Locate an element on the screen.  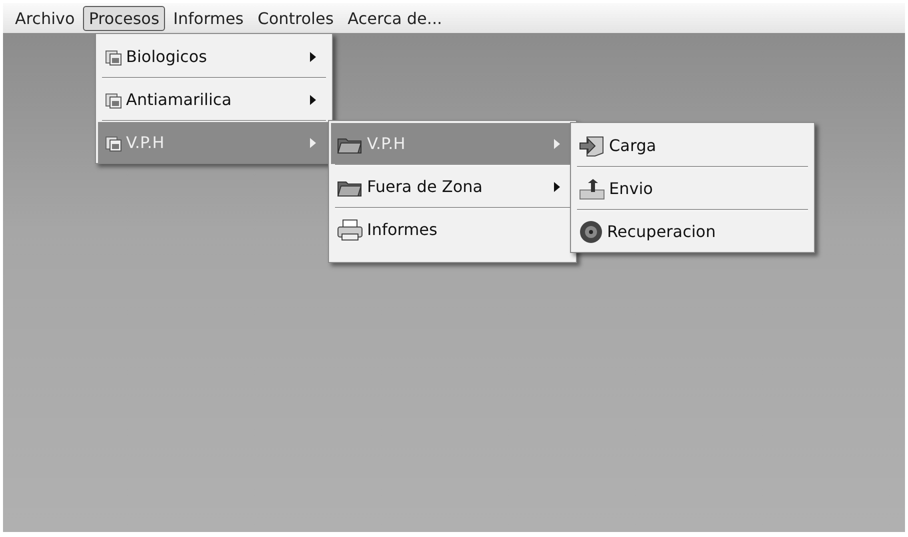
menu-item: Informes is located at coordinates (208, 18).